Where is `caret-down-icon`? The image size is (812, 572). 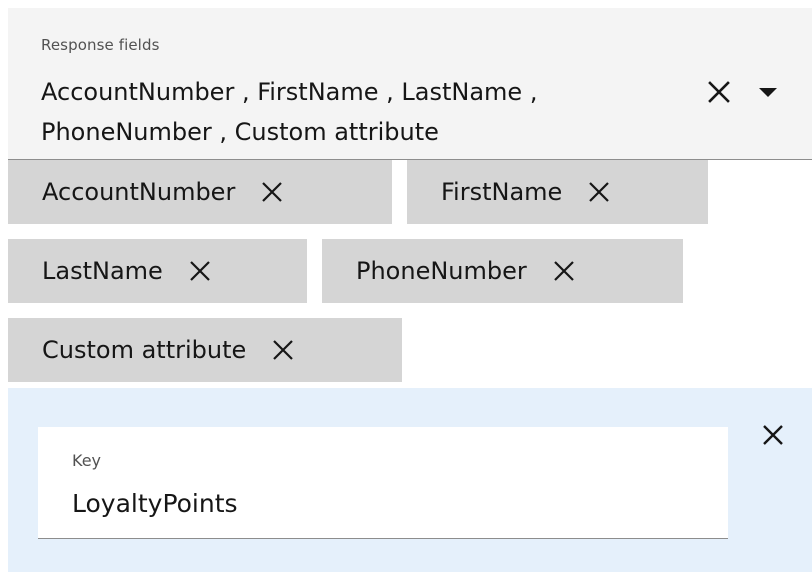
caret-down-icon is located at coordinates (768, 92).